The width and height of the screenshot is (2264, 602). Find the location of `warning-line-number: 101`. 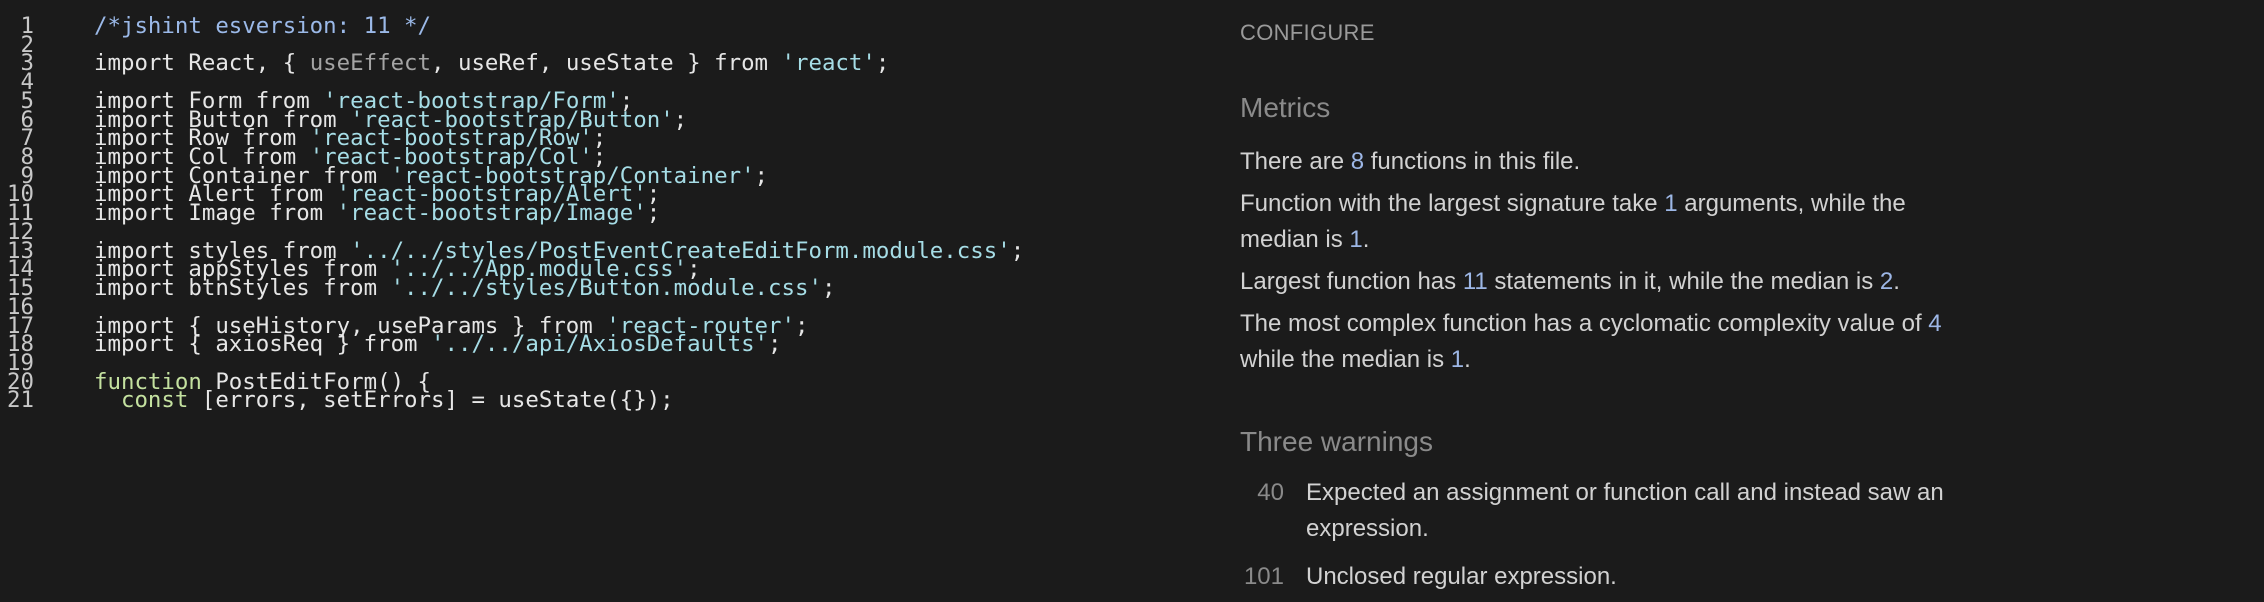

warning-line-number: 101 is located at coordinates (1262, 577).